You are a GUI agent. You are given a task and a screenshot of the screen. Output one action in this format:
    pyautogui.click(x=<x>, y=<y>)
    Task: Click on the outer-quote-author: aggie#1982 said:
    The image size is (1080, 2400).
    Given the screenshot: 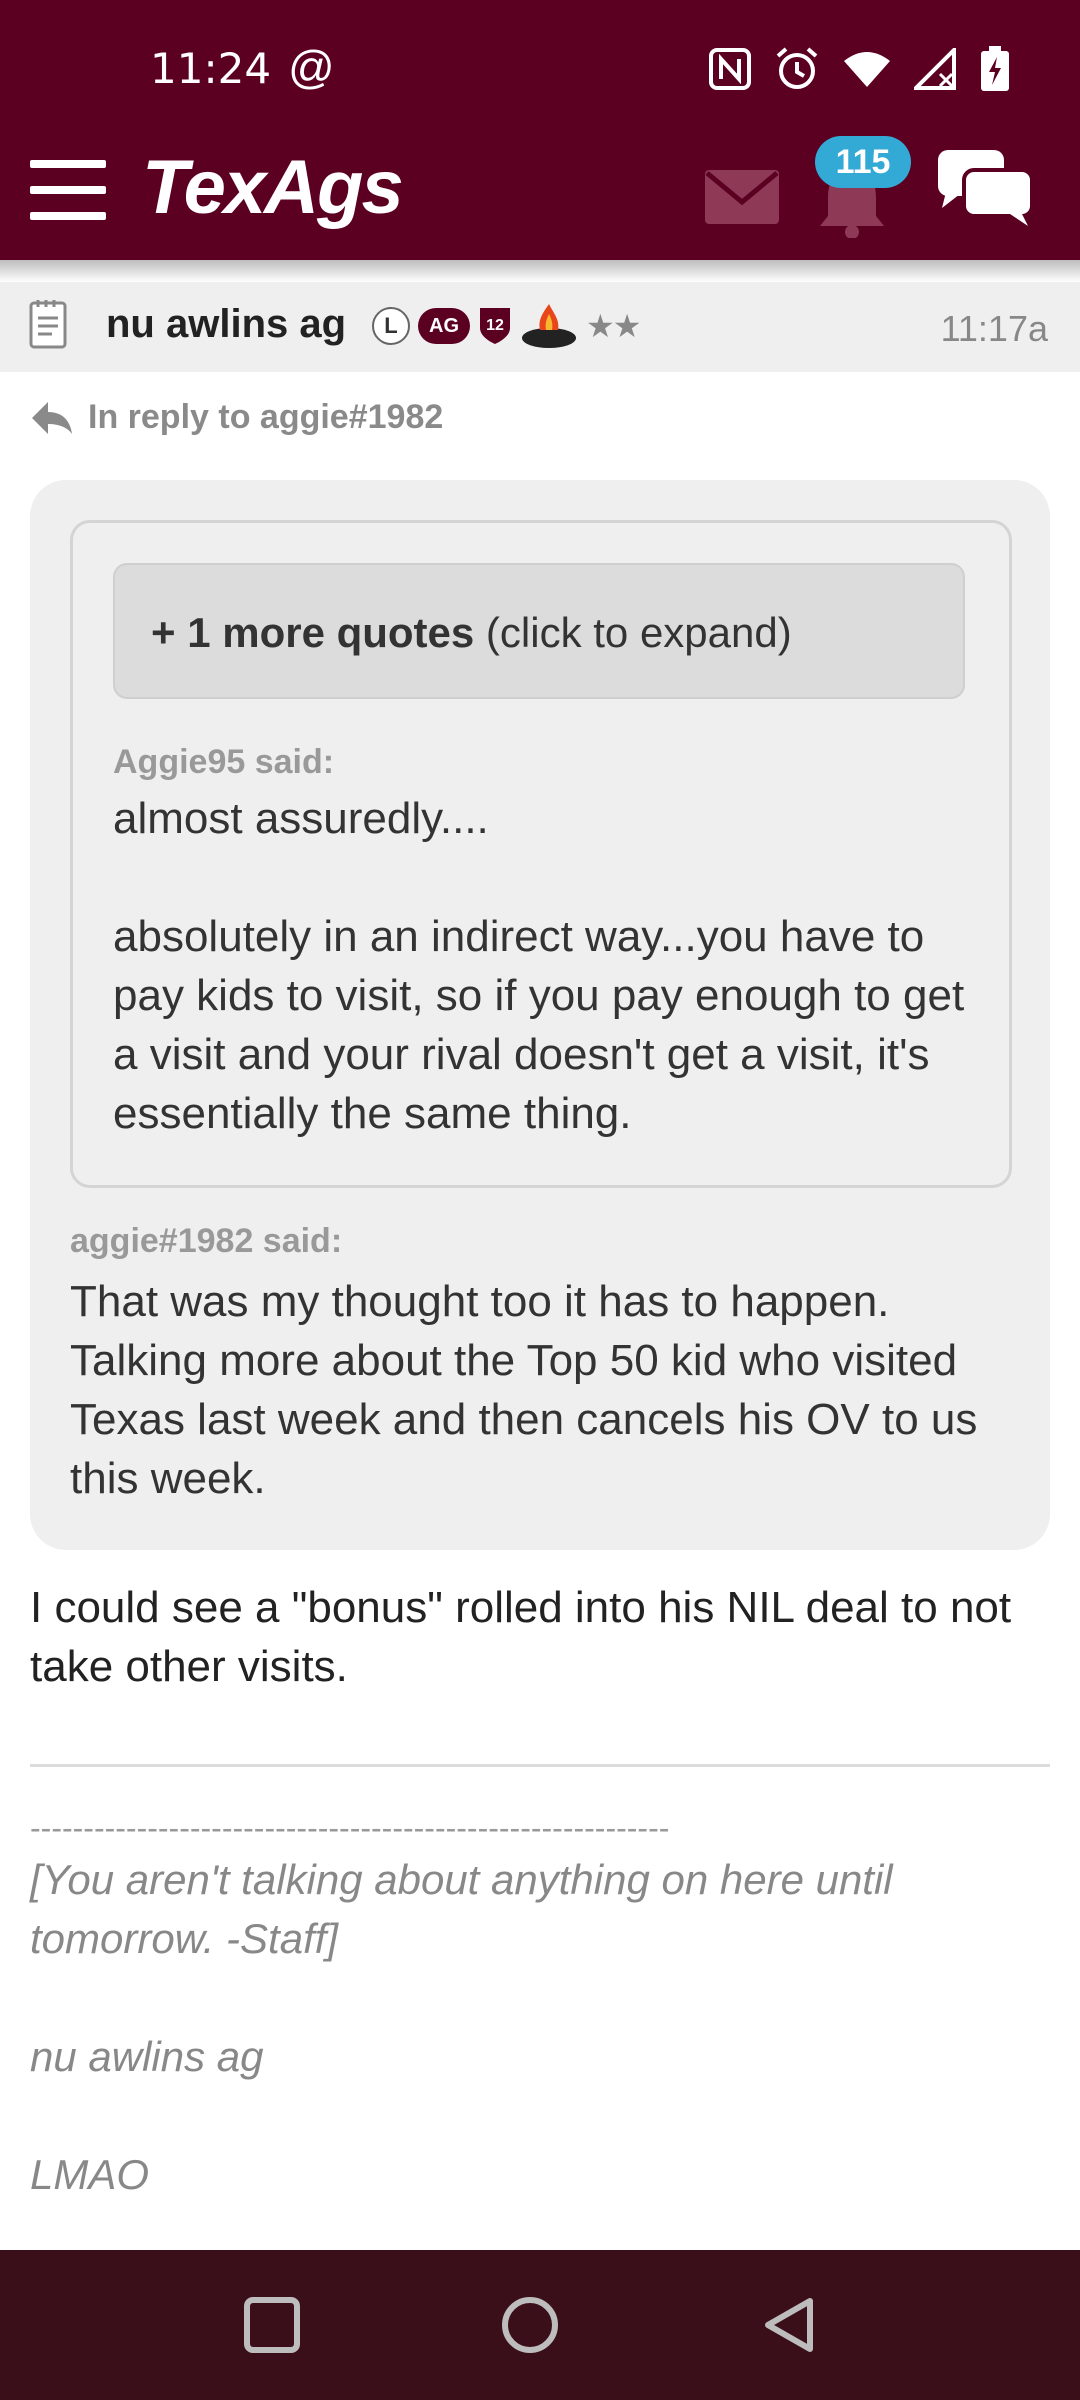 What is the action you would take?
    pyautogui.click(x=206, y=1241)
    